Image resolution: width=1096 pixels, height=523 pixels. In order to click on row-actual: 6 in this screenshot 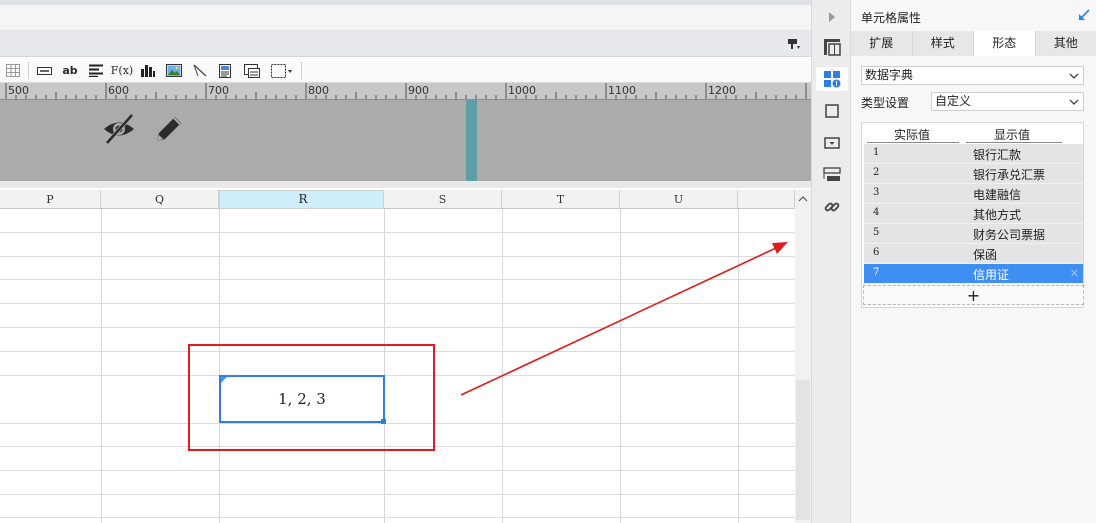, I will do `click(876, 252)`.